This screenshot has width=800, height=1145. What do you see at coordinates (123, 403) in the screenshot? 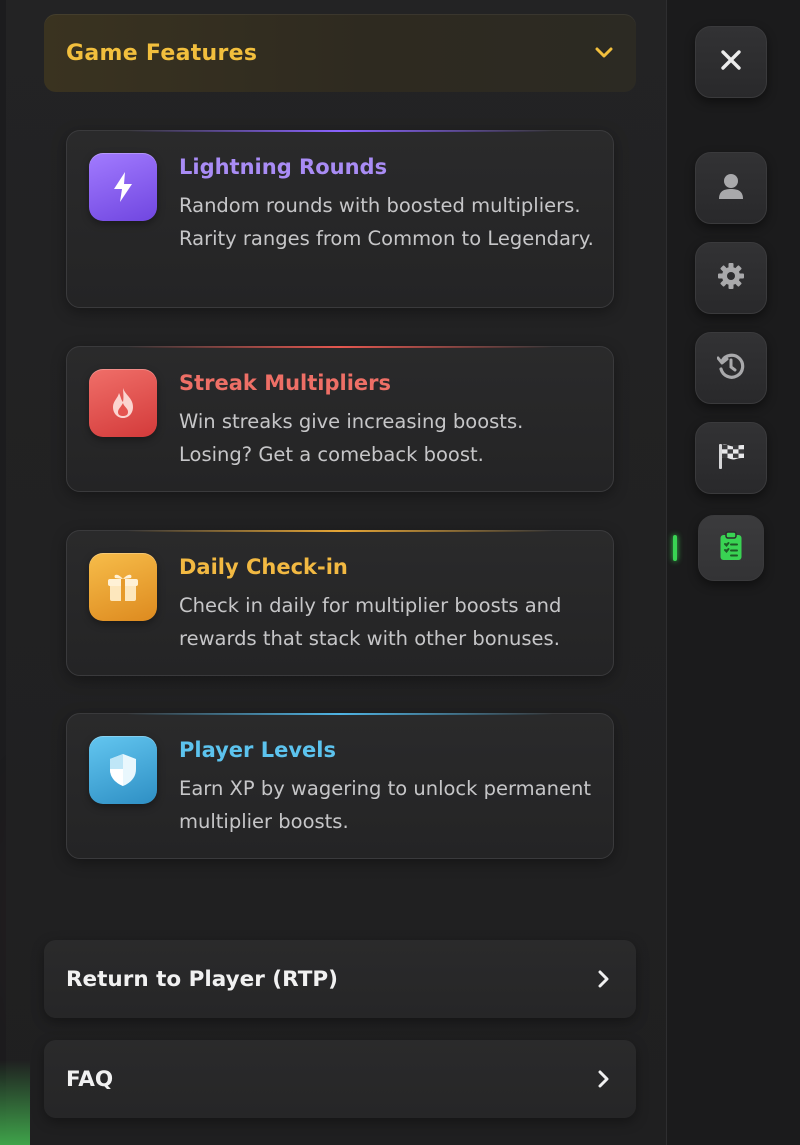
I see `fire-icon` at bounding box center [123, 403].